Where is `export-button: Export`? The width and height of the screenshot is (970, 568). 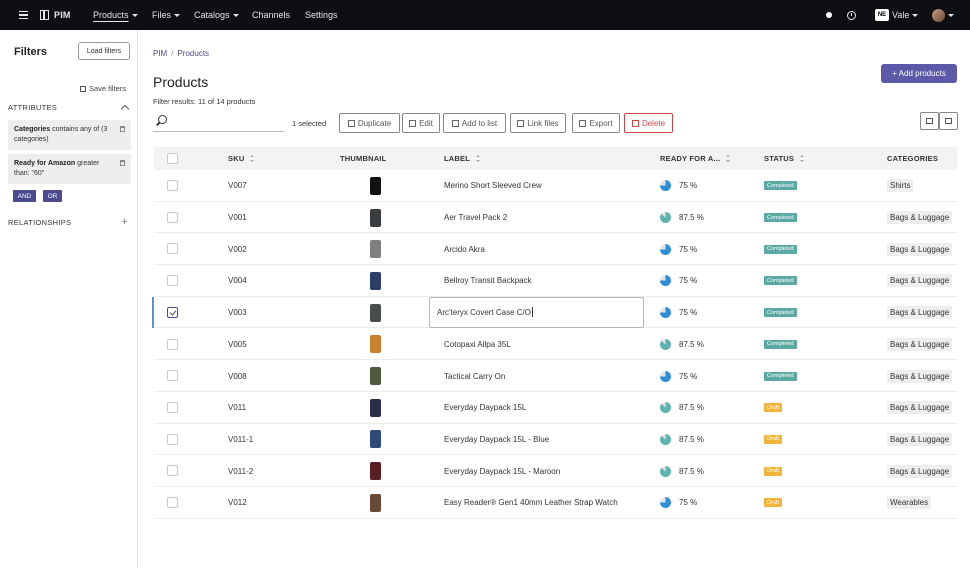
export-button: Export is located at coordinates (596, 123).